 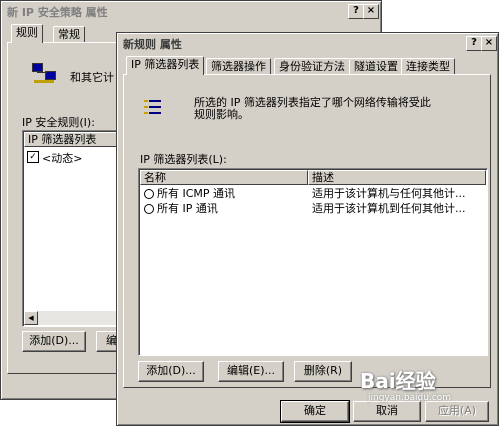 What do you see at coordinates (410, 398) in the screenshot?
I see `baidu-watermark-url: jingyan.baidu.com` at bounding box center [410, 398].